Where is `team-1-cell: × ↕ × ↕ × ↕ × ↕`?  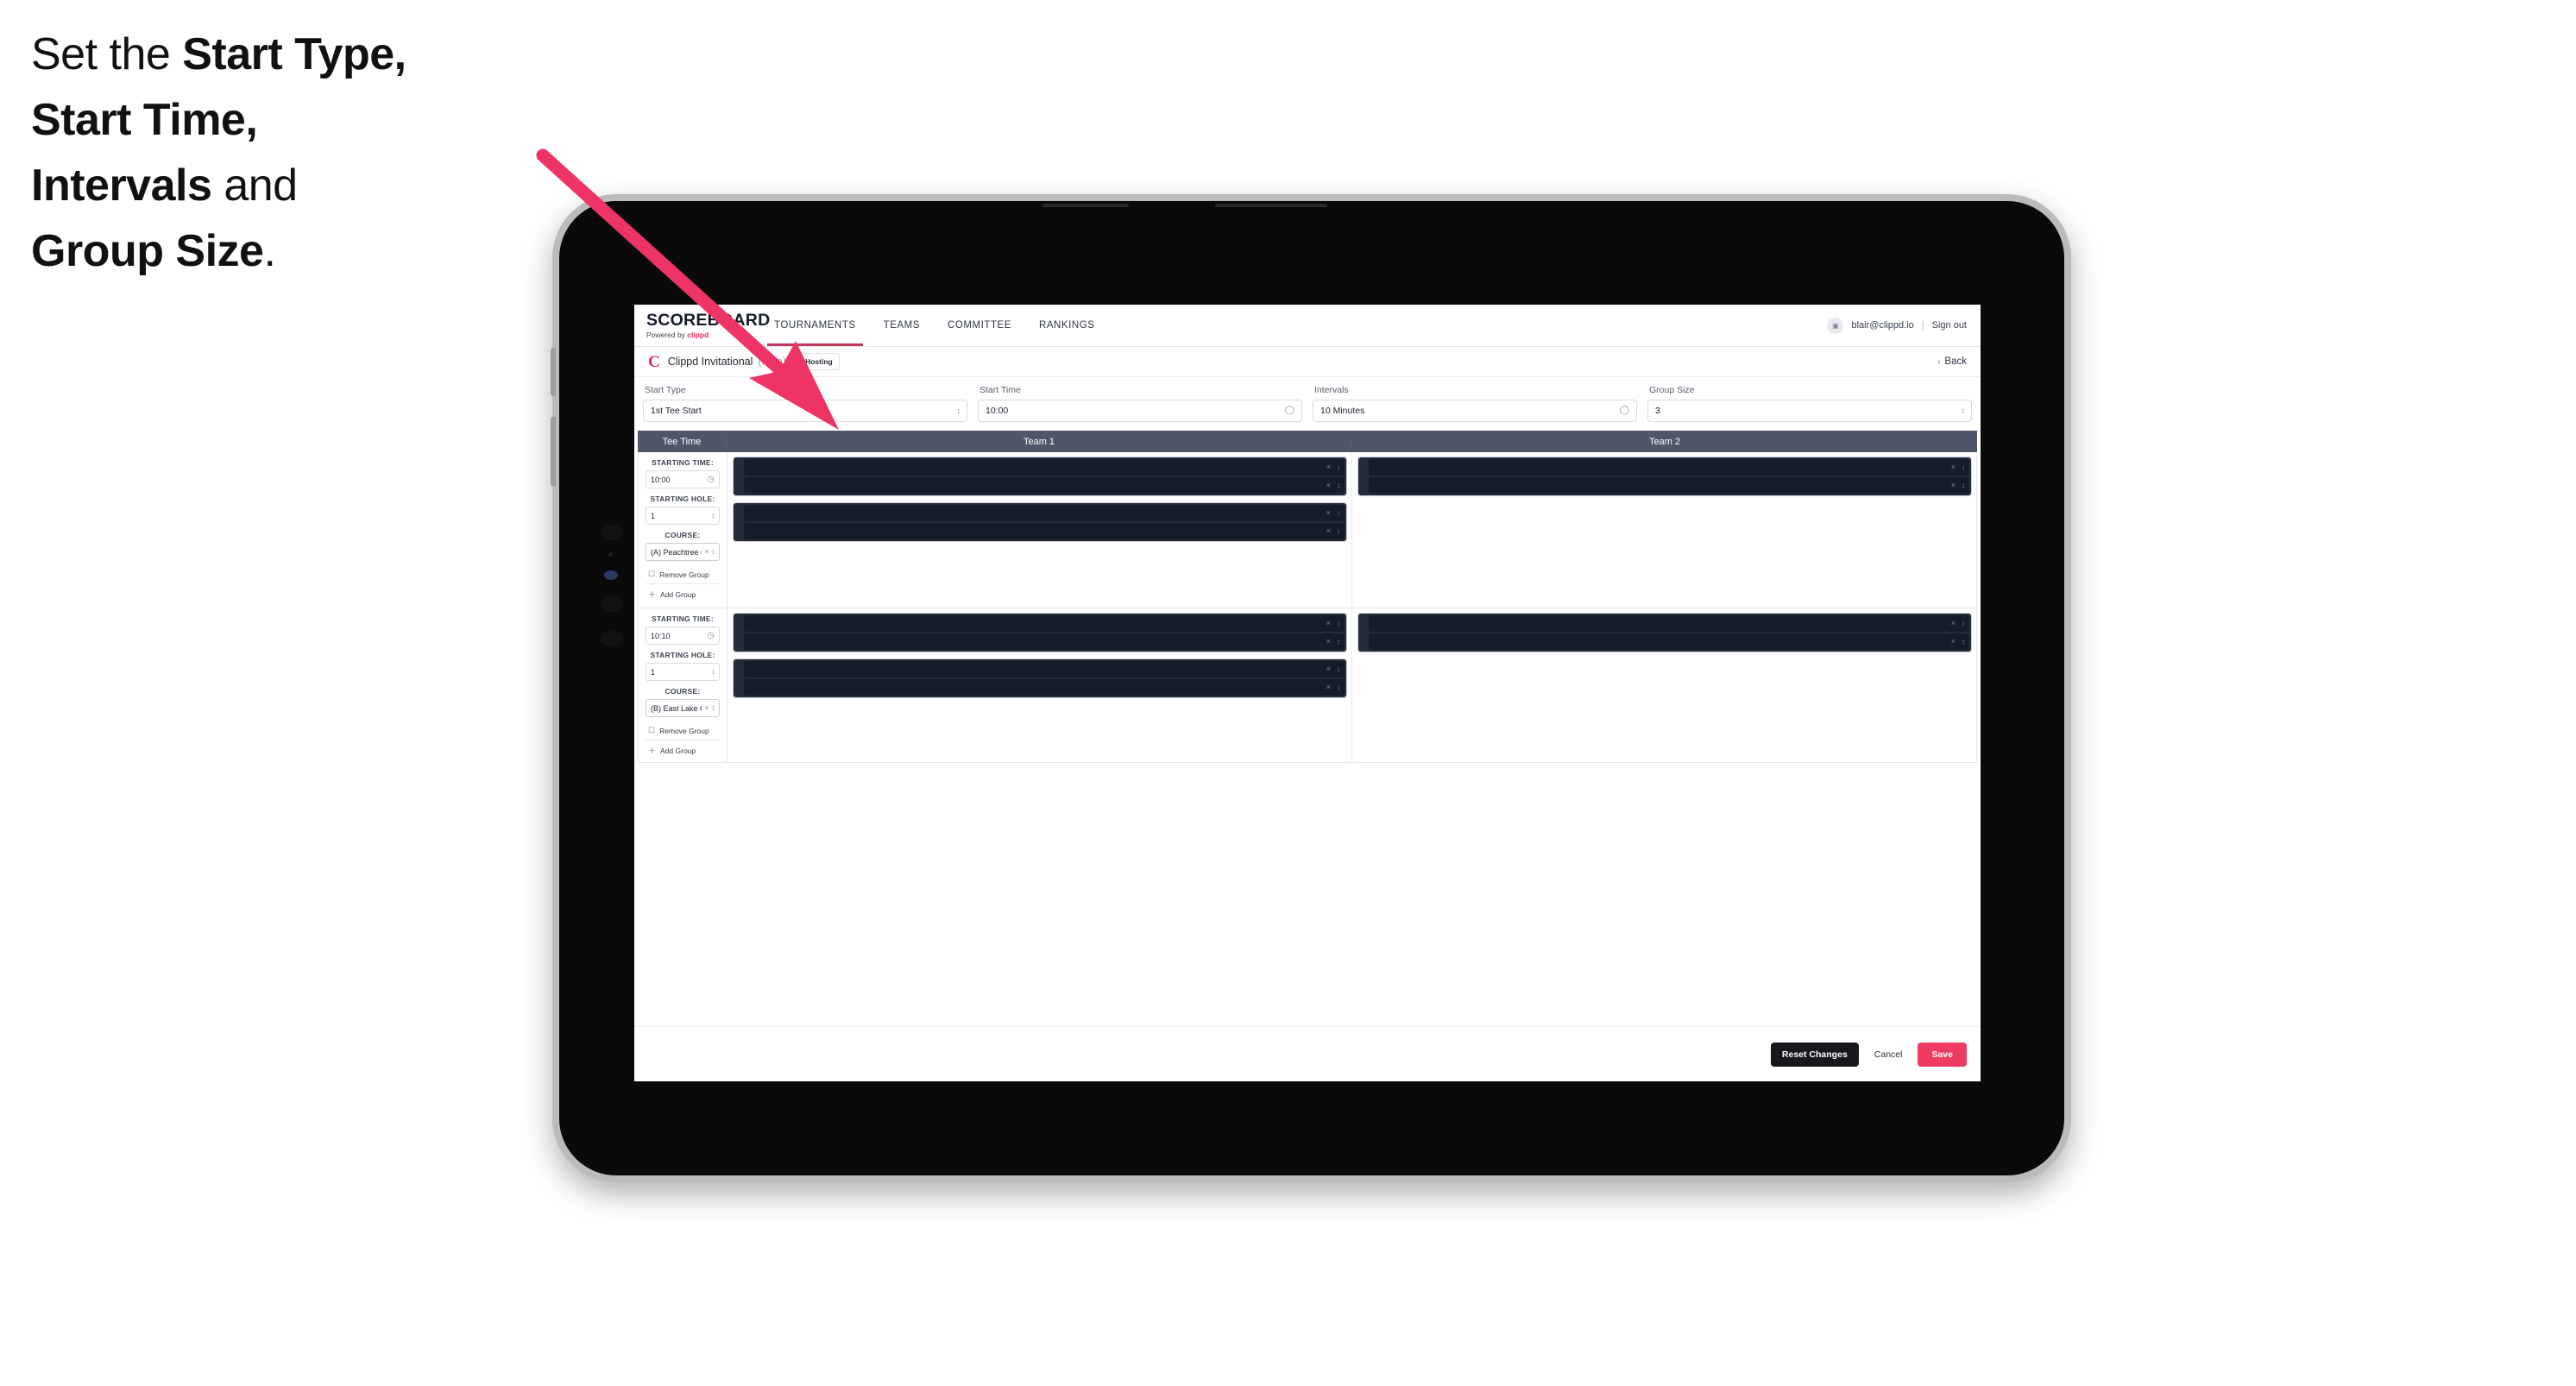
team-1-cell: × ↕ × ↕ × ↕ × ↕ is located at coordinates (1039, 530).